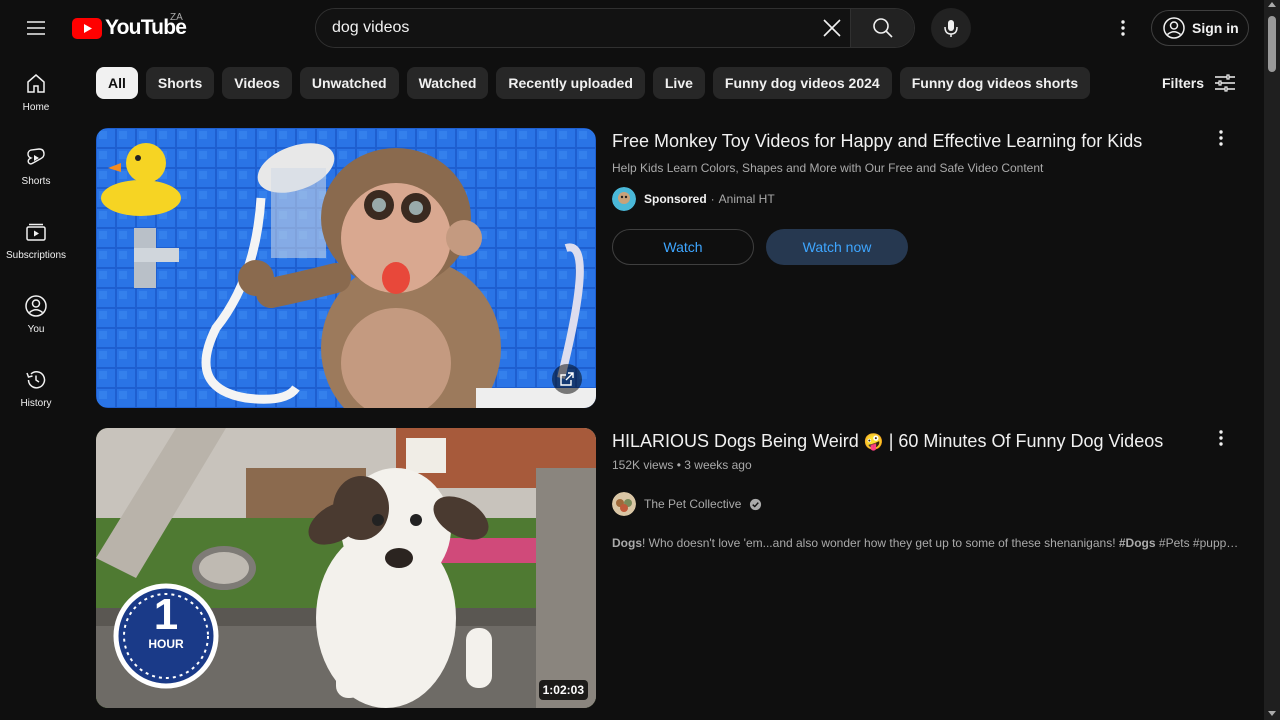 The width and height of the screenshot is (1280, 720). I want to click on sidebar-item-label: Subscriptions, so click(36, 255).